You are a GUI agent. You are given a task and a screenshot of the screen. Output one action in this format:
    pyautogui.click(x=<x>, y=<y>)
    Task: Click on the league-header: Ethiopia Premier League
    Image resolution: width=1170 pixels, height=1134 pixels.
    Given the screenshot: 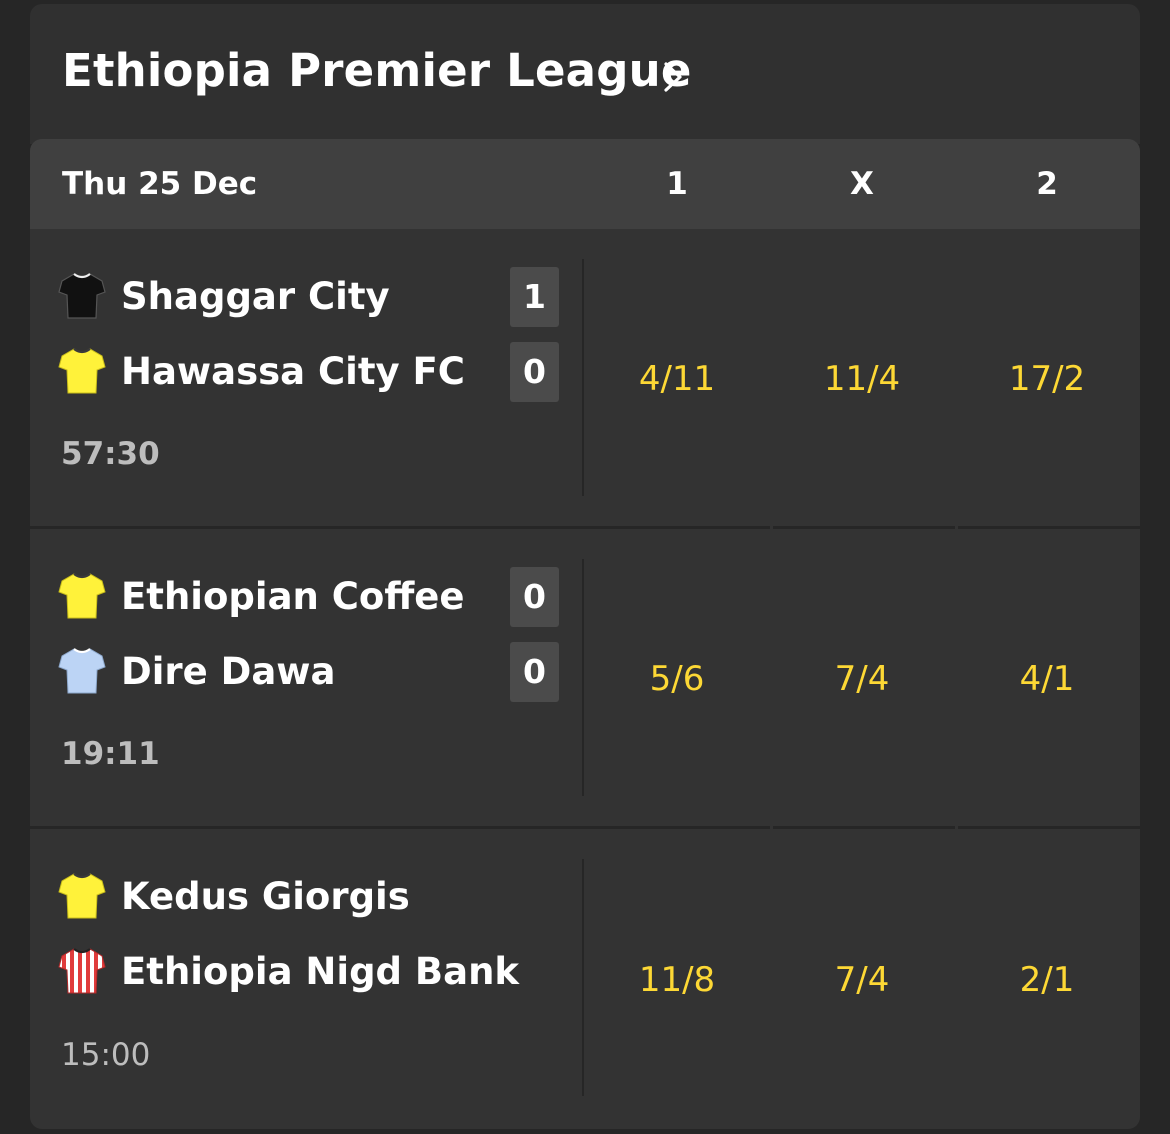 What is the action you would take?
    pyautogui.click(x=585, y=74)
    